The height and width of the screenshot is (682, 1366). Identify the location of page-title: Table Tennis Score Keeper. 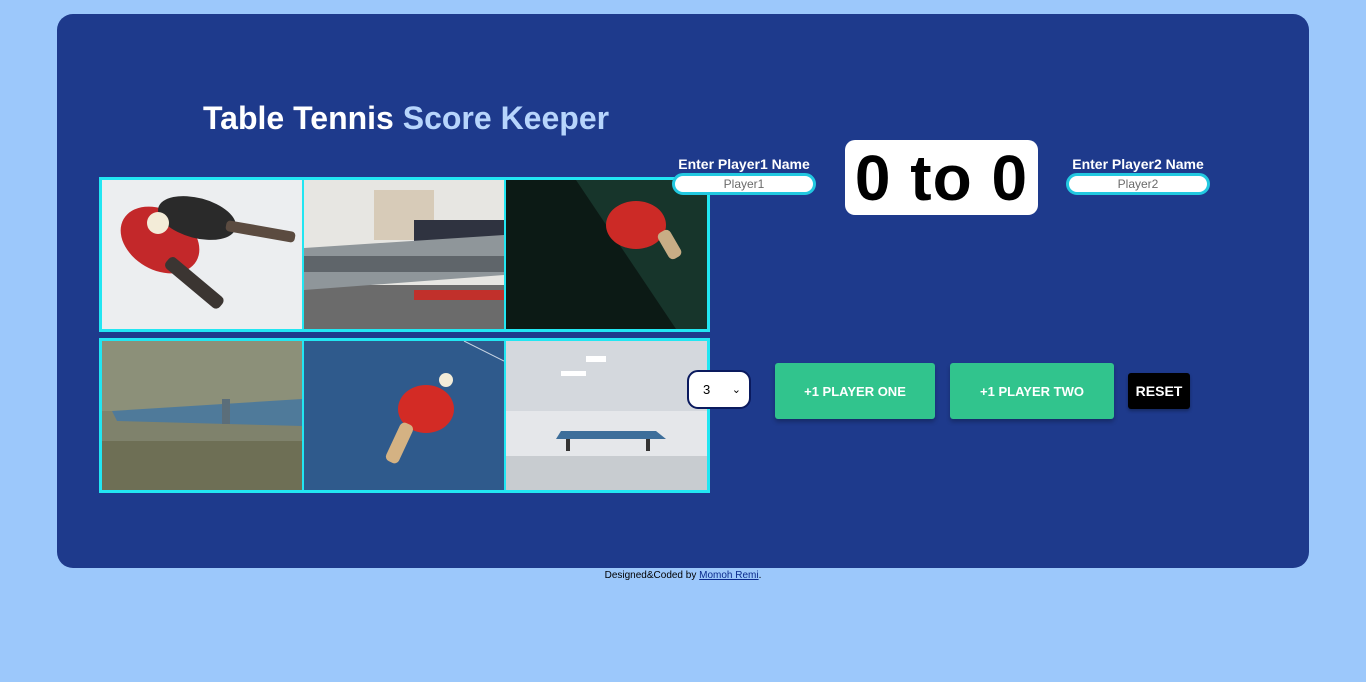
(406, 118).